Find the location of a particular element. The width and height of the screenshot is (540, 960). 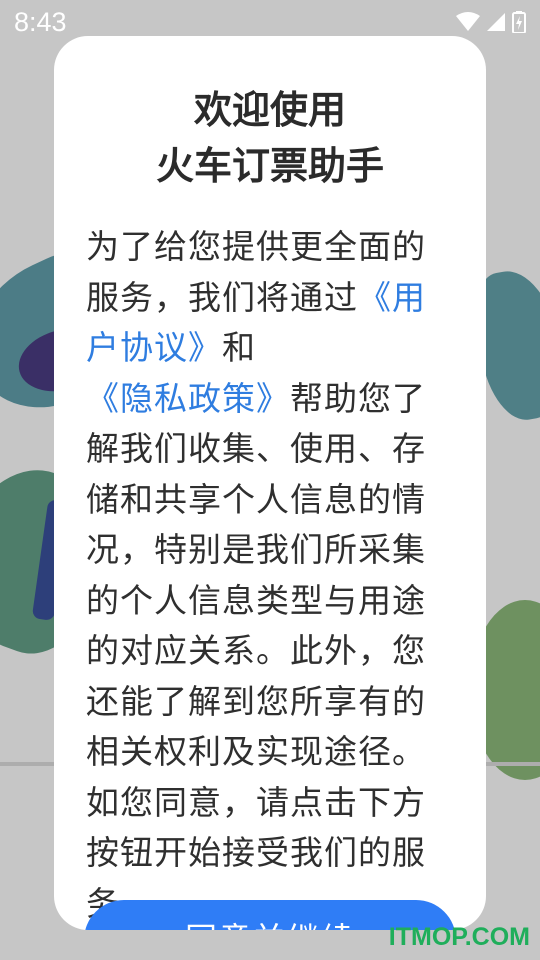

watermark: ITMOP.COM is located at coordinates (459, 937).